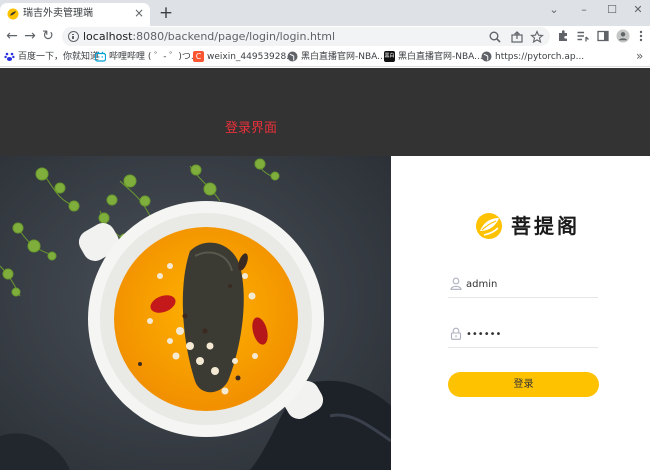  What do you see at coordinates (198, 56) in the screenshot?
I see `csdn-icon: C` at bounding box center [198, 56].